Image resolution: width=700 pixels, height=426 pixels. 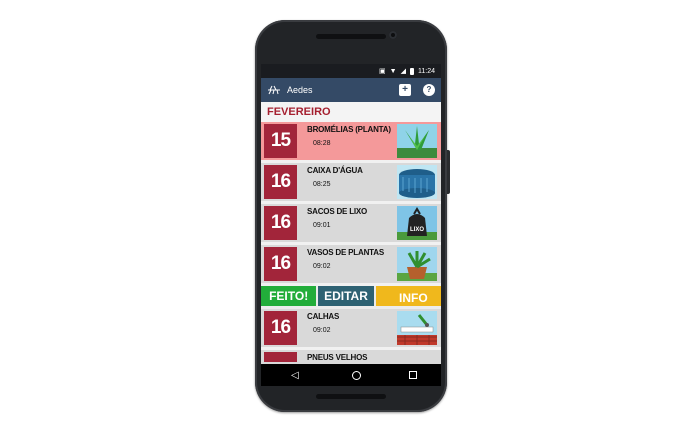 I want to click on item-time: 09:01, so click(x=322, y=225).